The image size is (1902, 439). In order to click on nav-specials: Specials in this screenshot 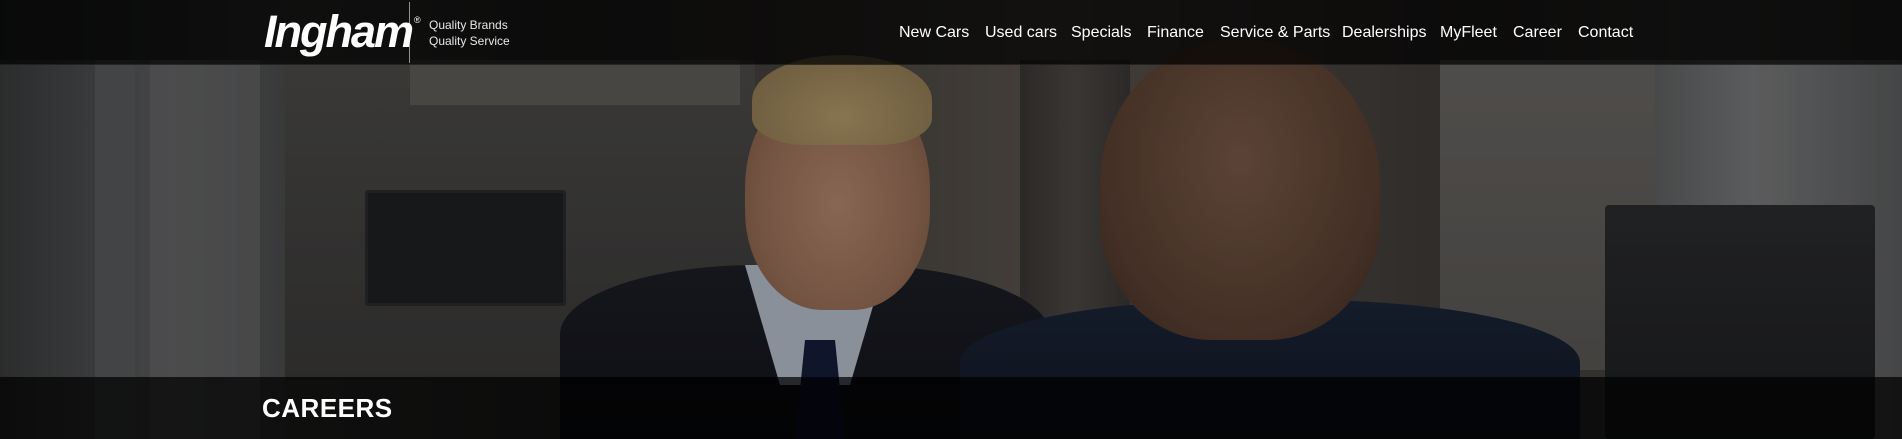, I will do `click(1101, 33)`.